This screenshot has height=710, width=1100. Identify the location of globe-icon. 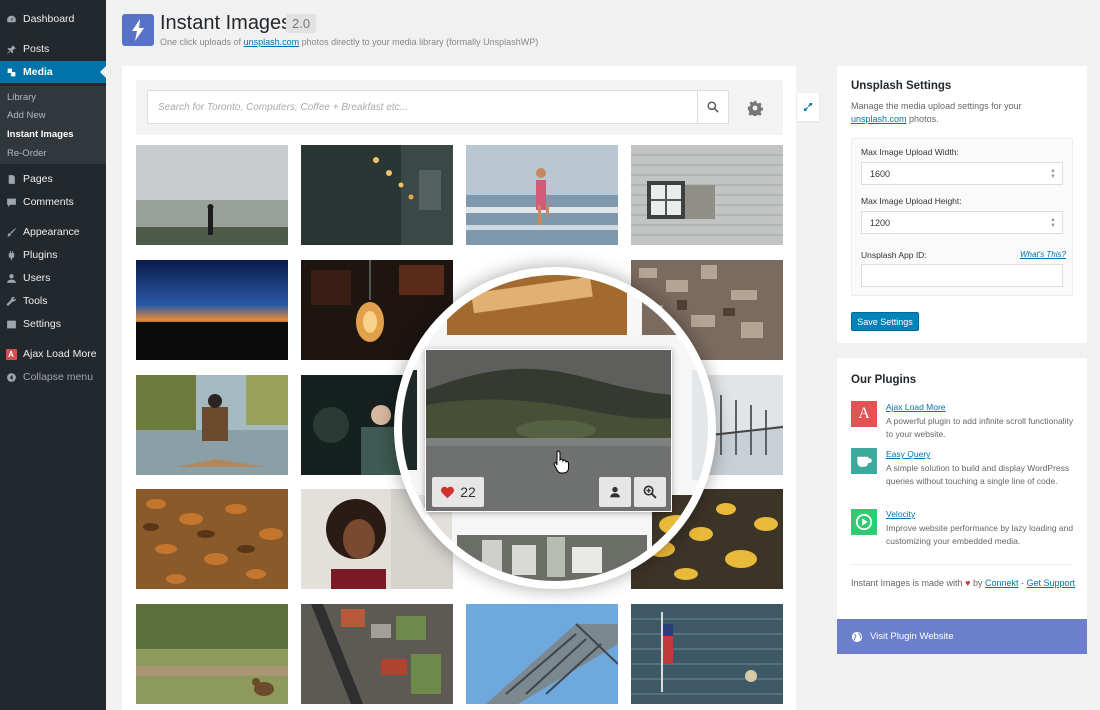
(857, 636).